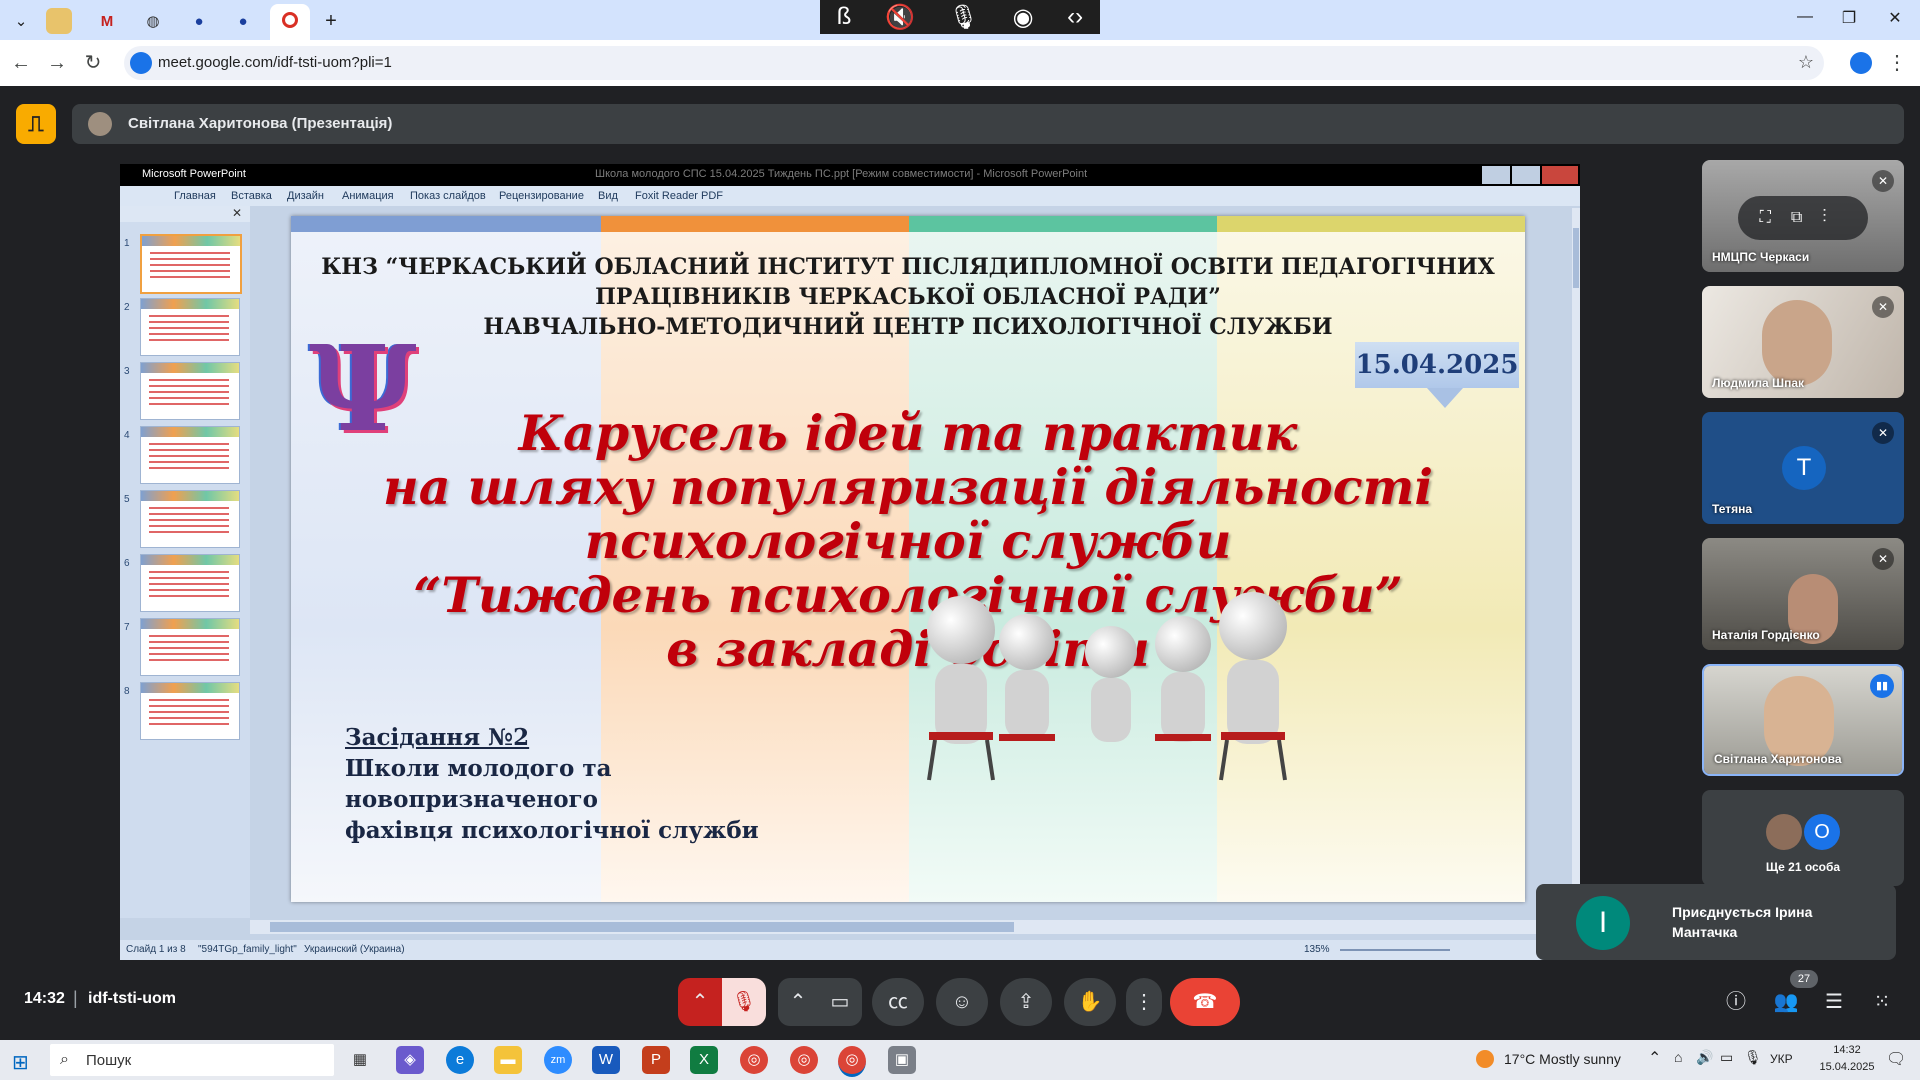 This screenshot has height=1080, width=1920. Describe the element at coordinates (243, 21) in the screenshot. I see `tab-favicon-user-2: ●` at that location.